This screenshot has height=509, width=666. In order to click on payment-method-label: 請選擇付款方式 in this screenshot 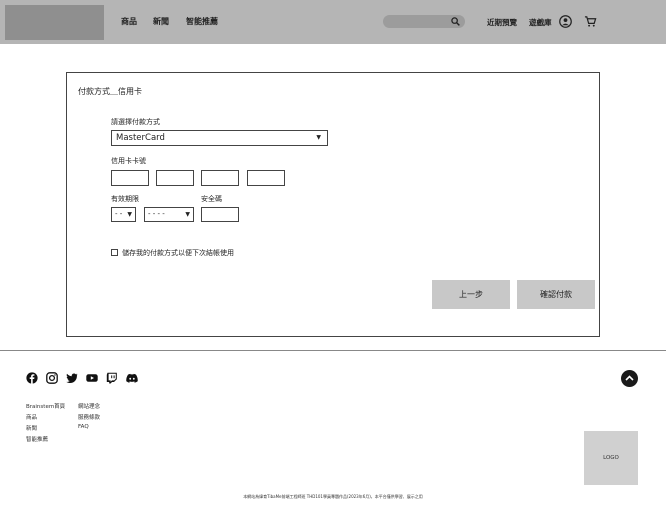, I will do `click(135, 122)`.